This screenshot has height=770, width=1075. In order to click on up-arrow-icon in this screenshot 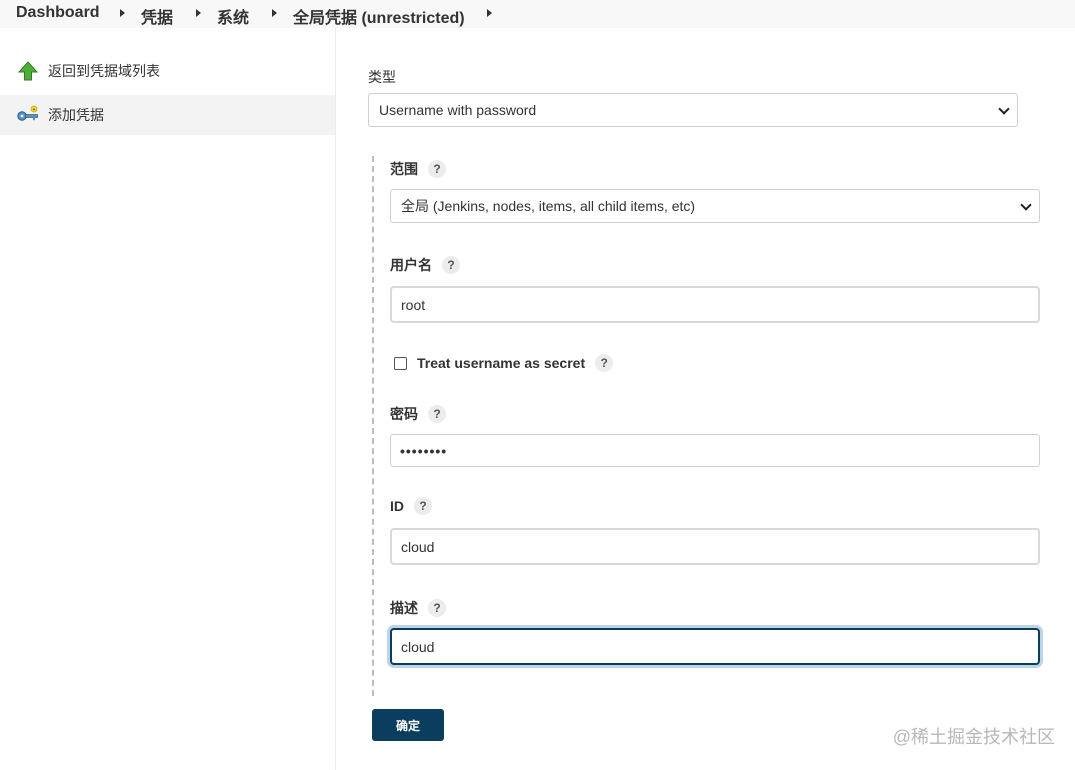, I will do `click(28, 71)`.